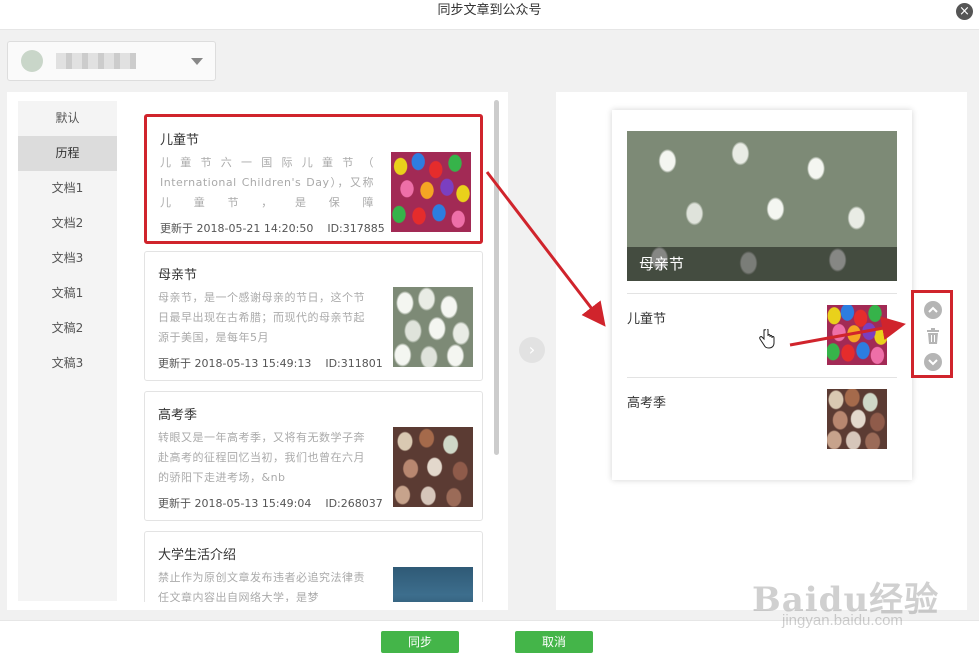 The width and height of the screenshot is (979, 655). I want to click on article-id: ID:317885, so click(356, 228).